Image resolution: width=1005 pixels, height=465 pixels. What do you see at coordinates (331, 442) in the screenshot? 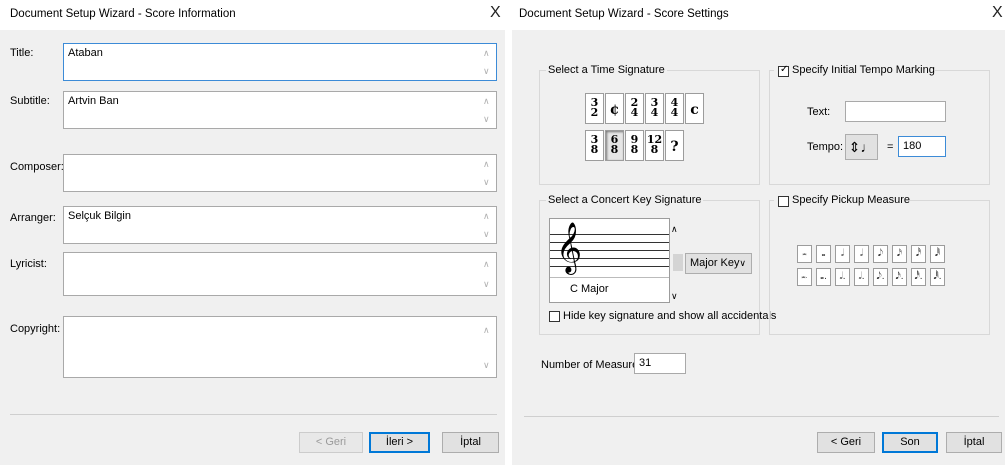
I see `left-back-button: < Geri` at bounding box center [331, 442].